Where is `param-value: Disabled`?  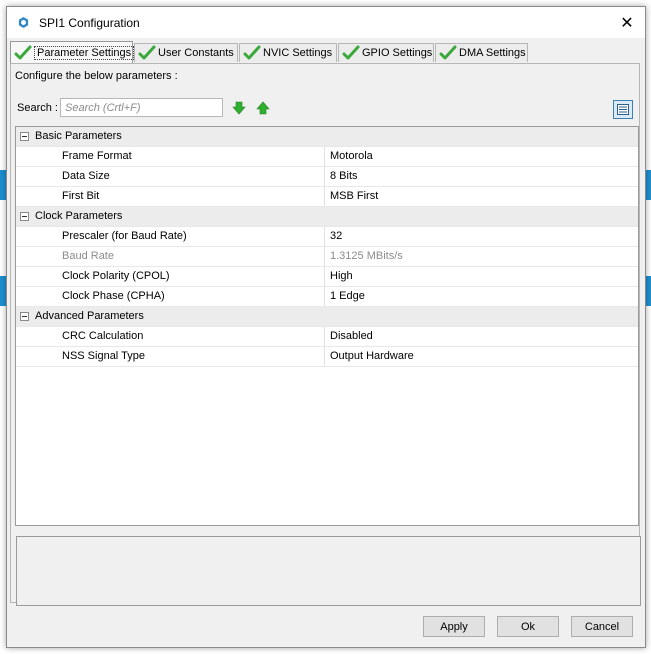
param-value: Disabled is located at coordinates (481, 336).